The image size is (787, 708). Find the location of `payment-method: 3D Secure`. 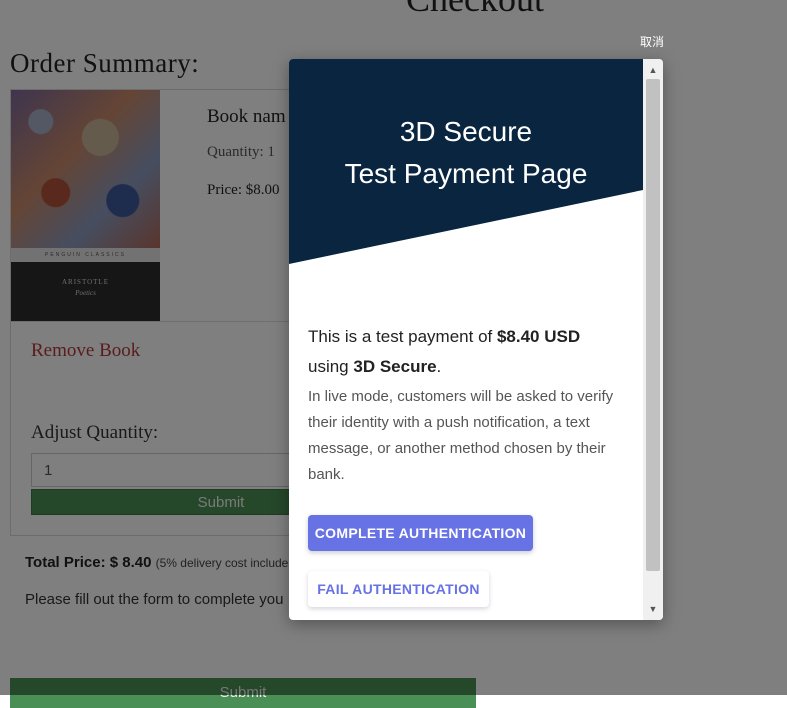

payment-method: 3D Secure is located at coordinates (395, 366).